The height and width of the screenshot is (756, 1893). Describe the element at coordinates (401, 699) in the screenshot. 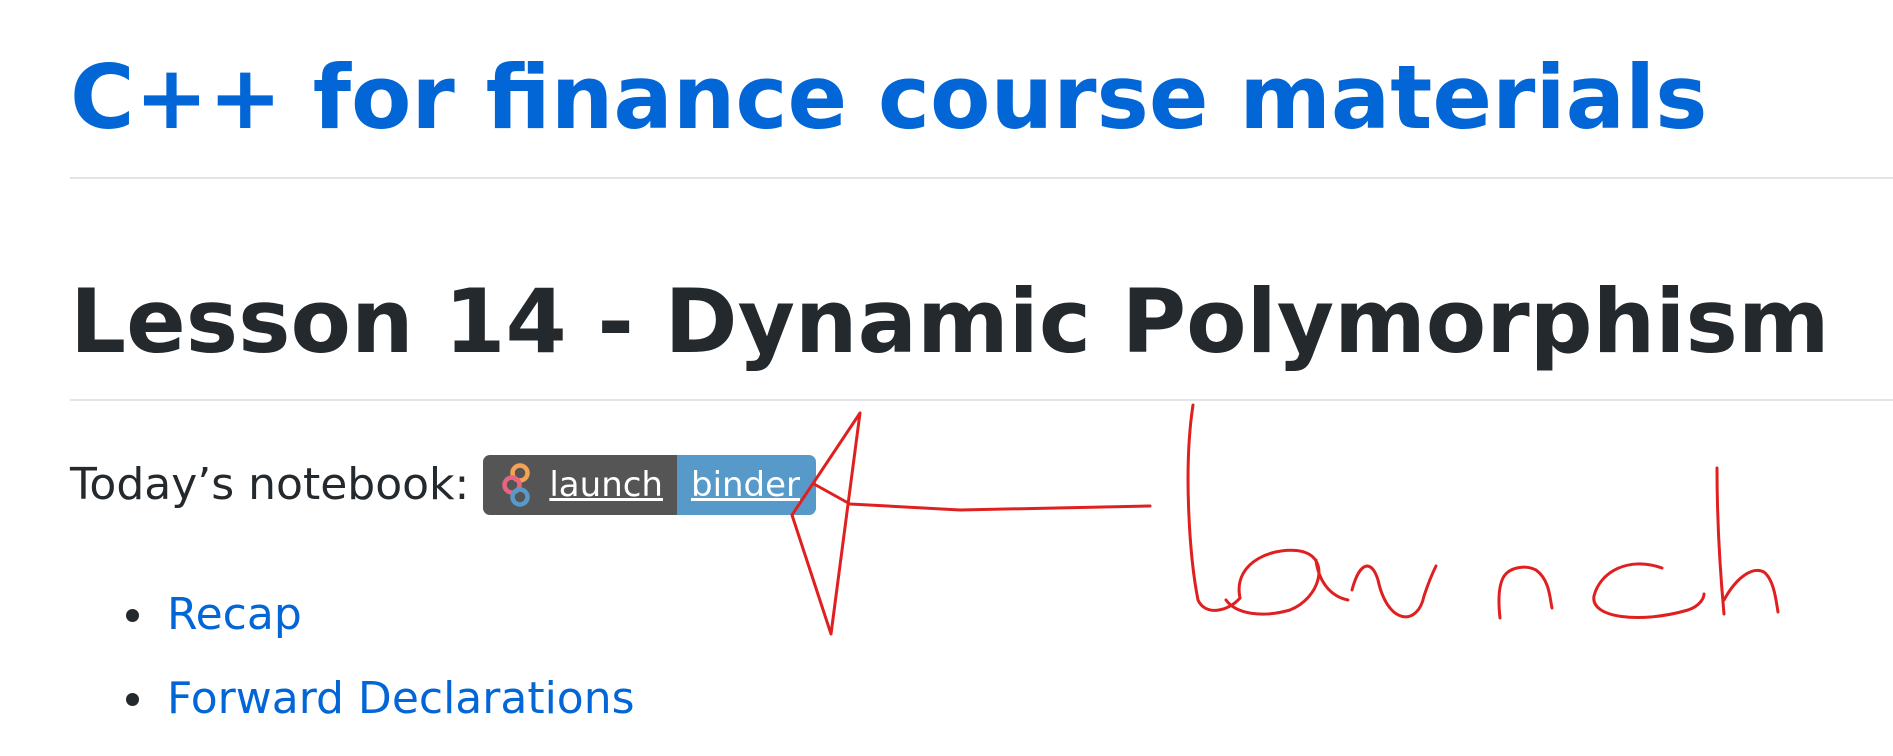

I see `toc-link-forward-declarations: Forward Declarations` at that location.